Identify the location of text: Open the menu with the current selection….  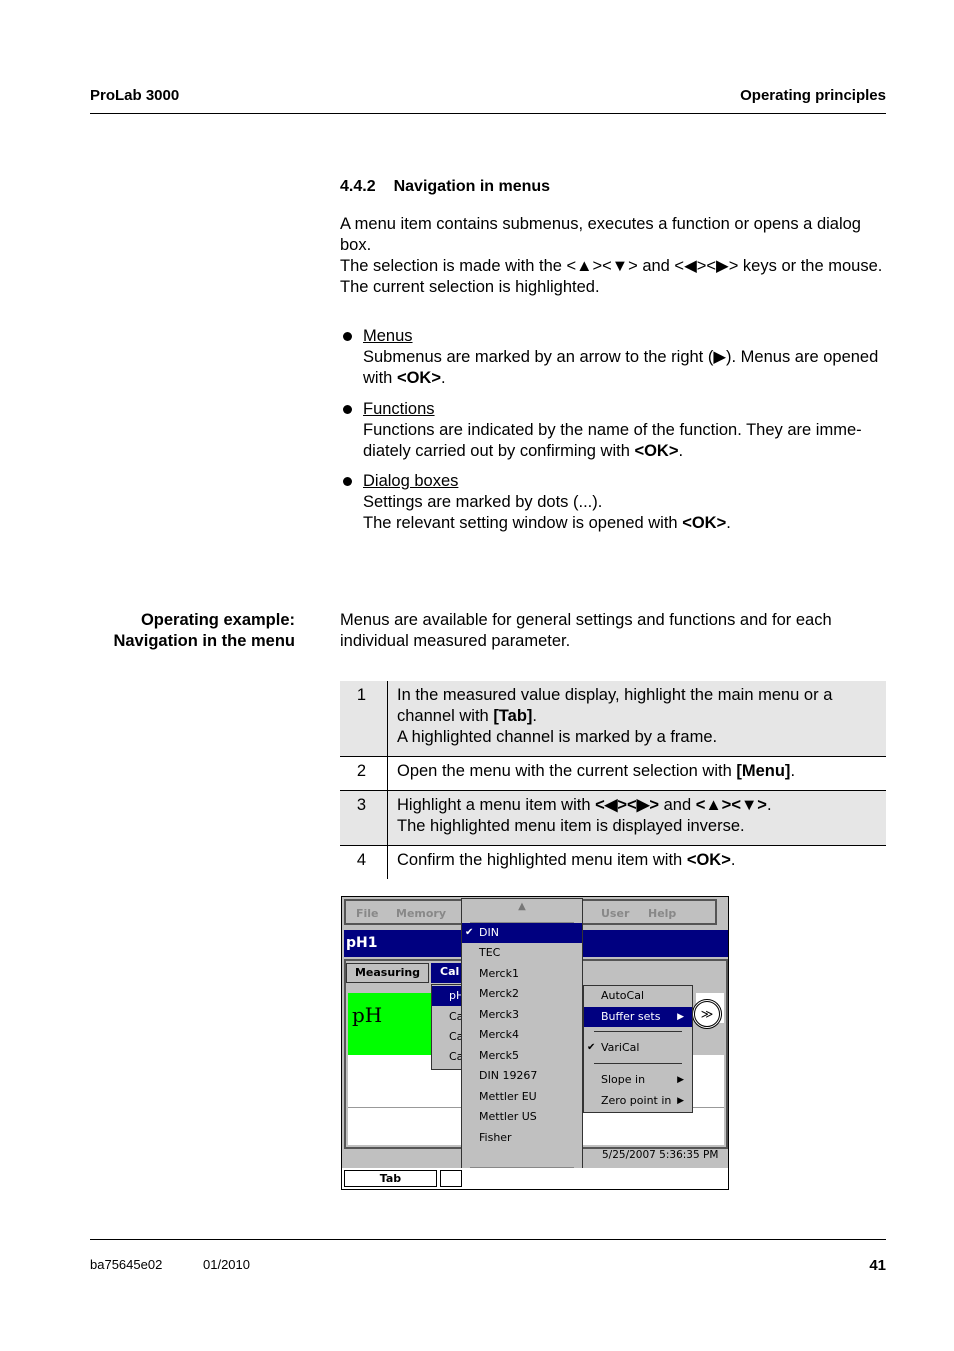
(567, 771).